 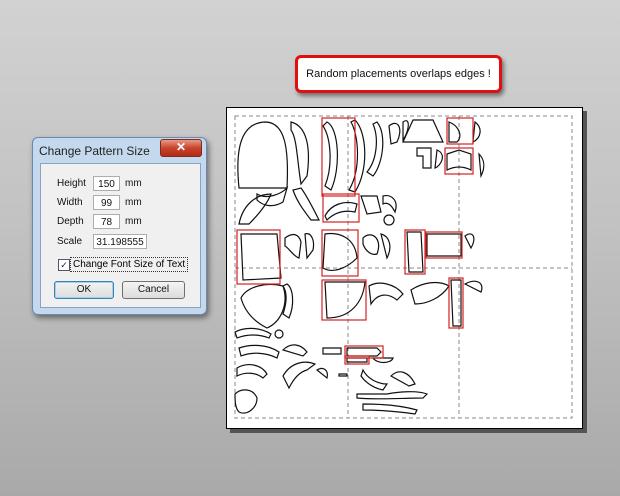 What do you see at coordinates (71, 183) in the screenshot?
I see `height-label: Height` at bounding box center [71, 183].